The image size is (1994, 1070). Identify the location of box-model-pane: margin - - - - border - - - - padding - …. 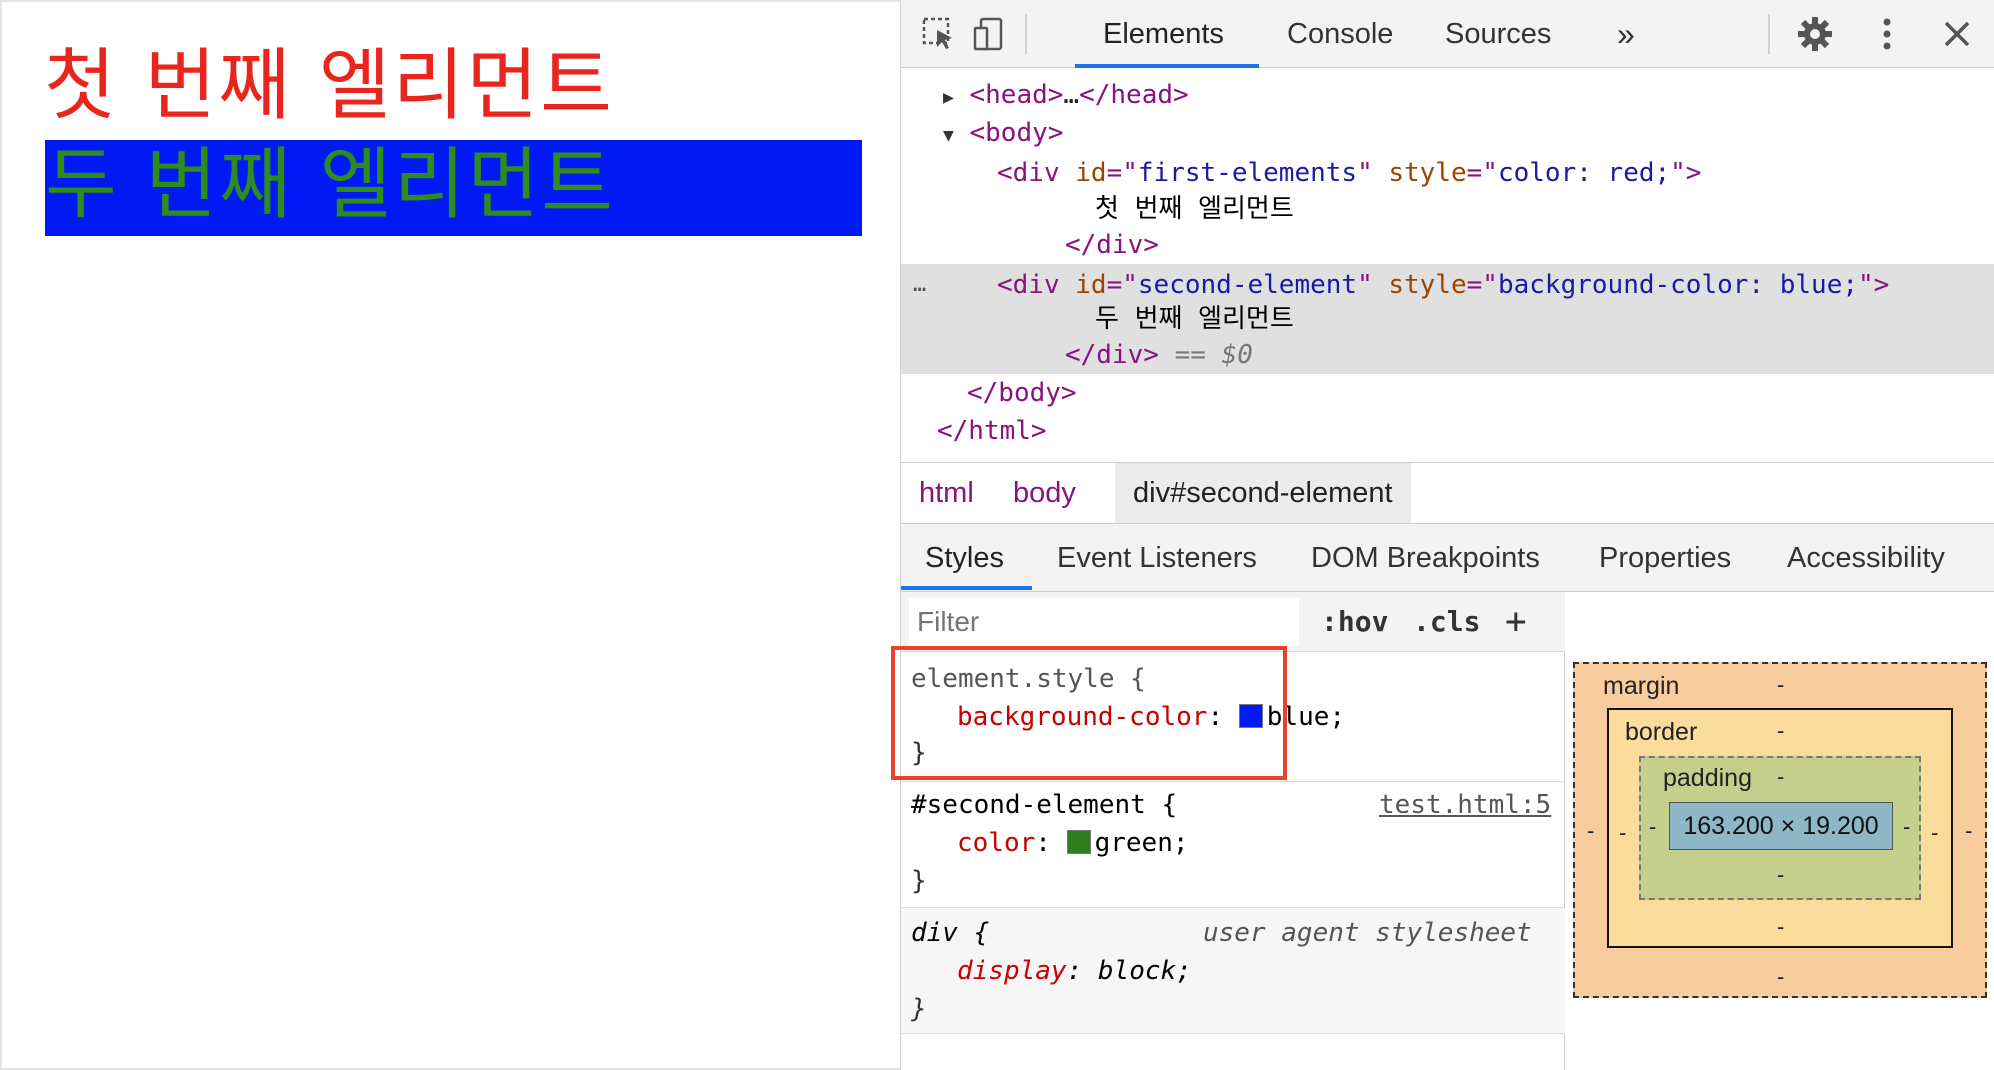
(1779, 831).